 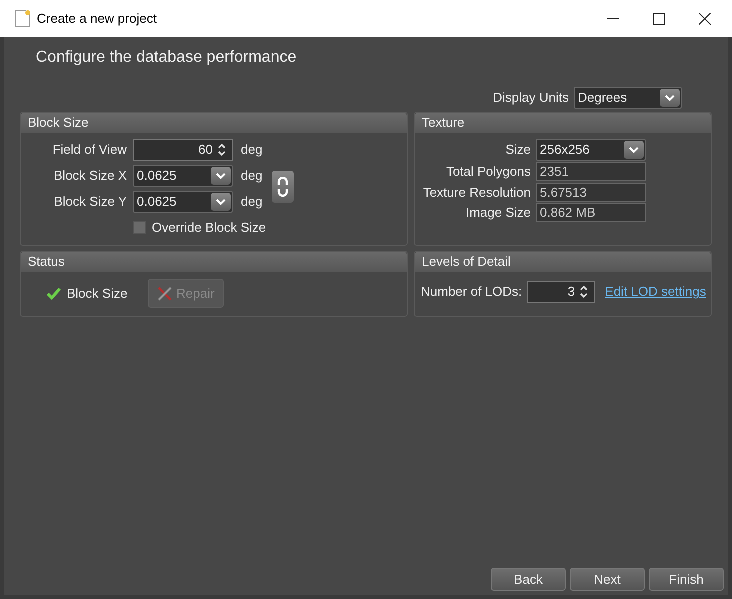 I want to click on field-label: Number of LODs:, so click(x=471, y=292).